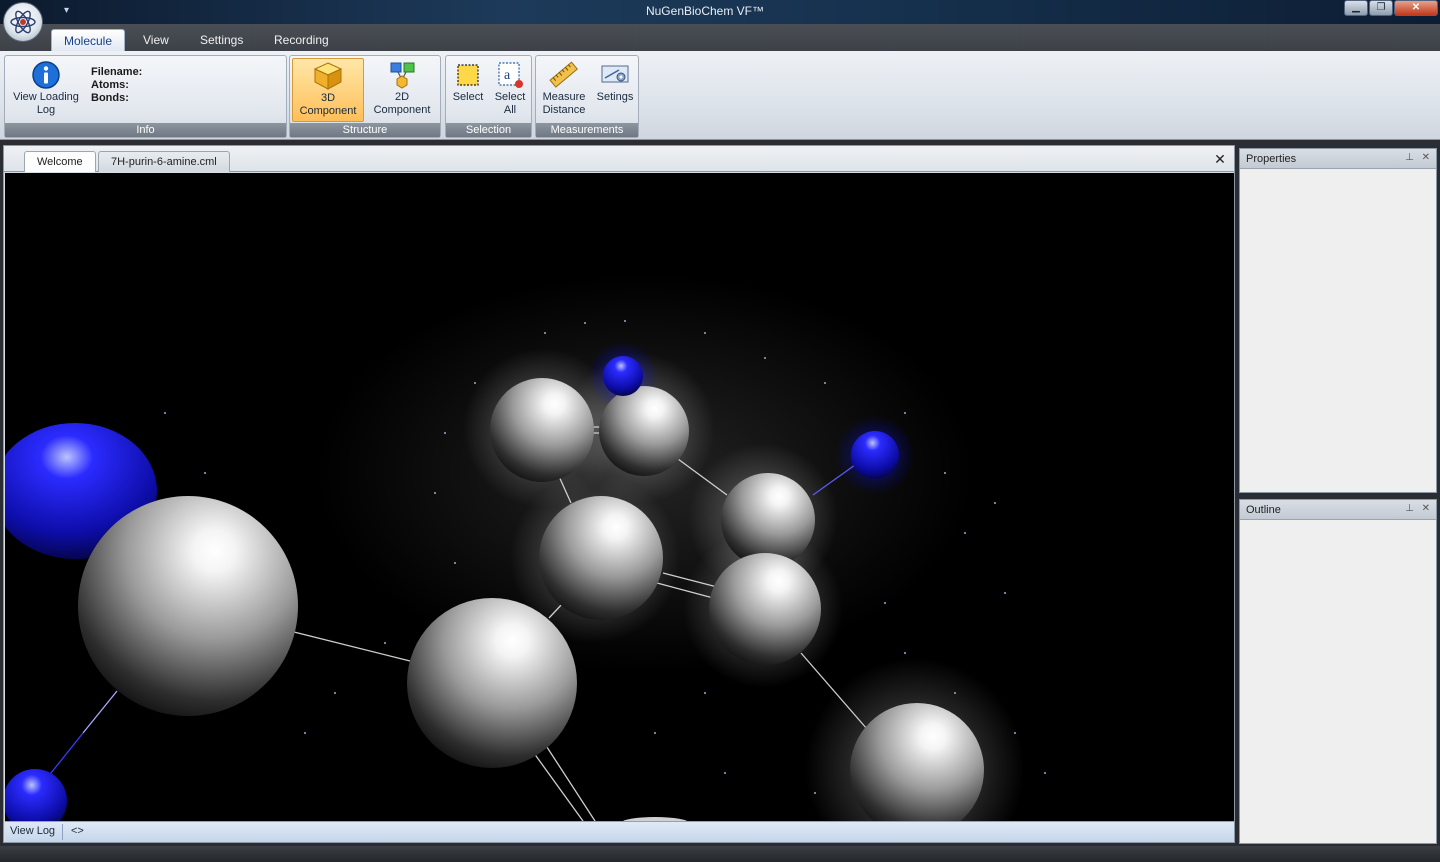 The image size is (1440, 862). I want to click on title-bar: ▾ NuGenBioChem VF™ ▁ ❐ ✕, so click(720, 12).